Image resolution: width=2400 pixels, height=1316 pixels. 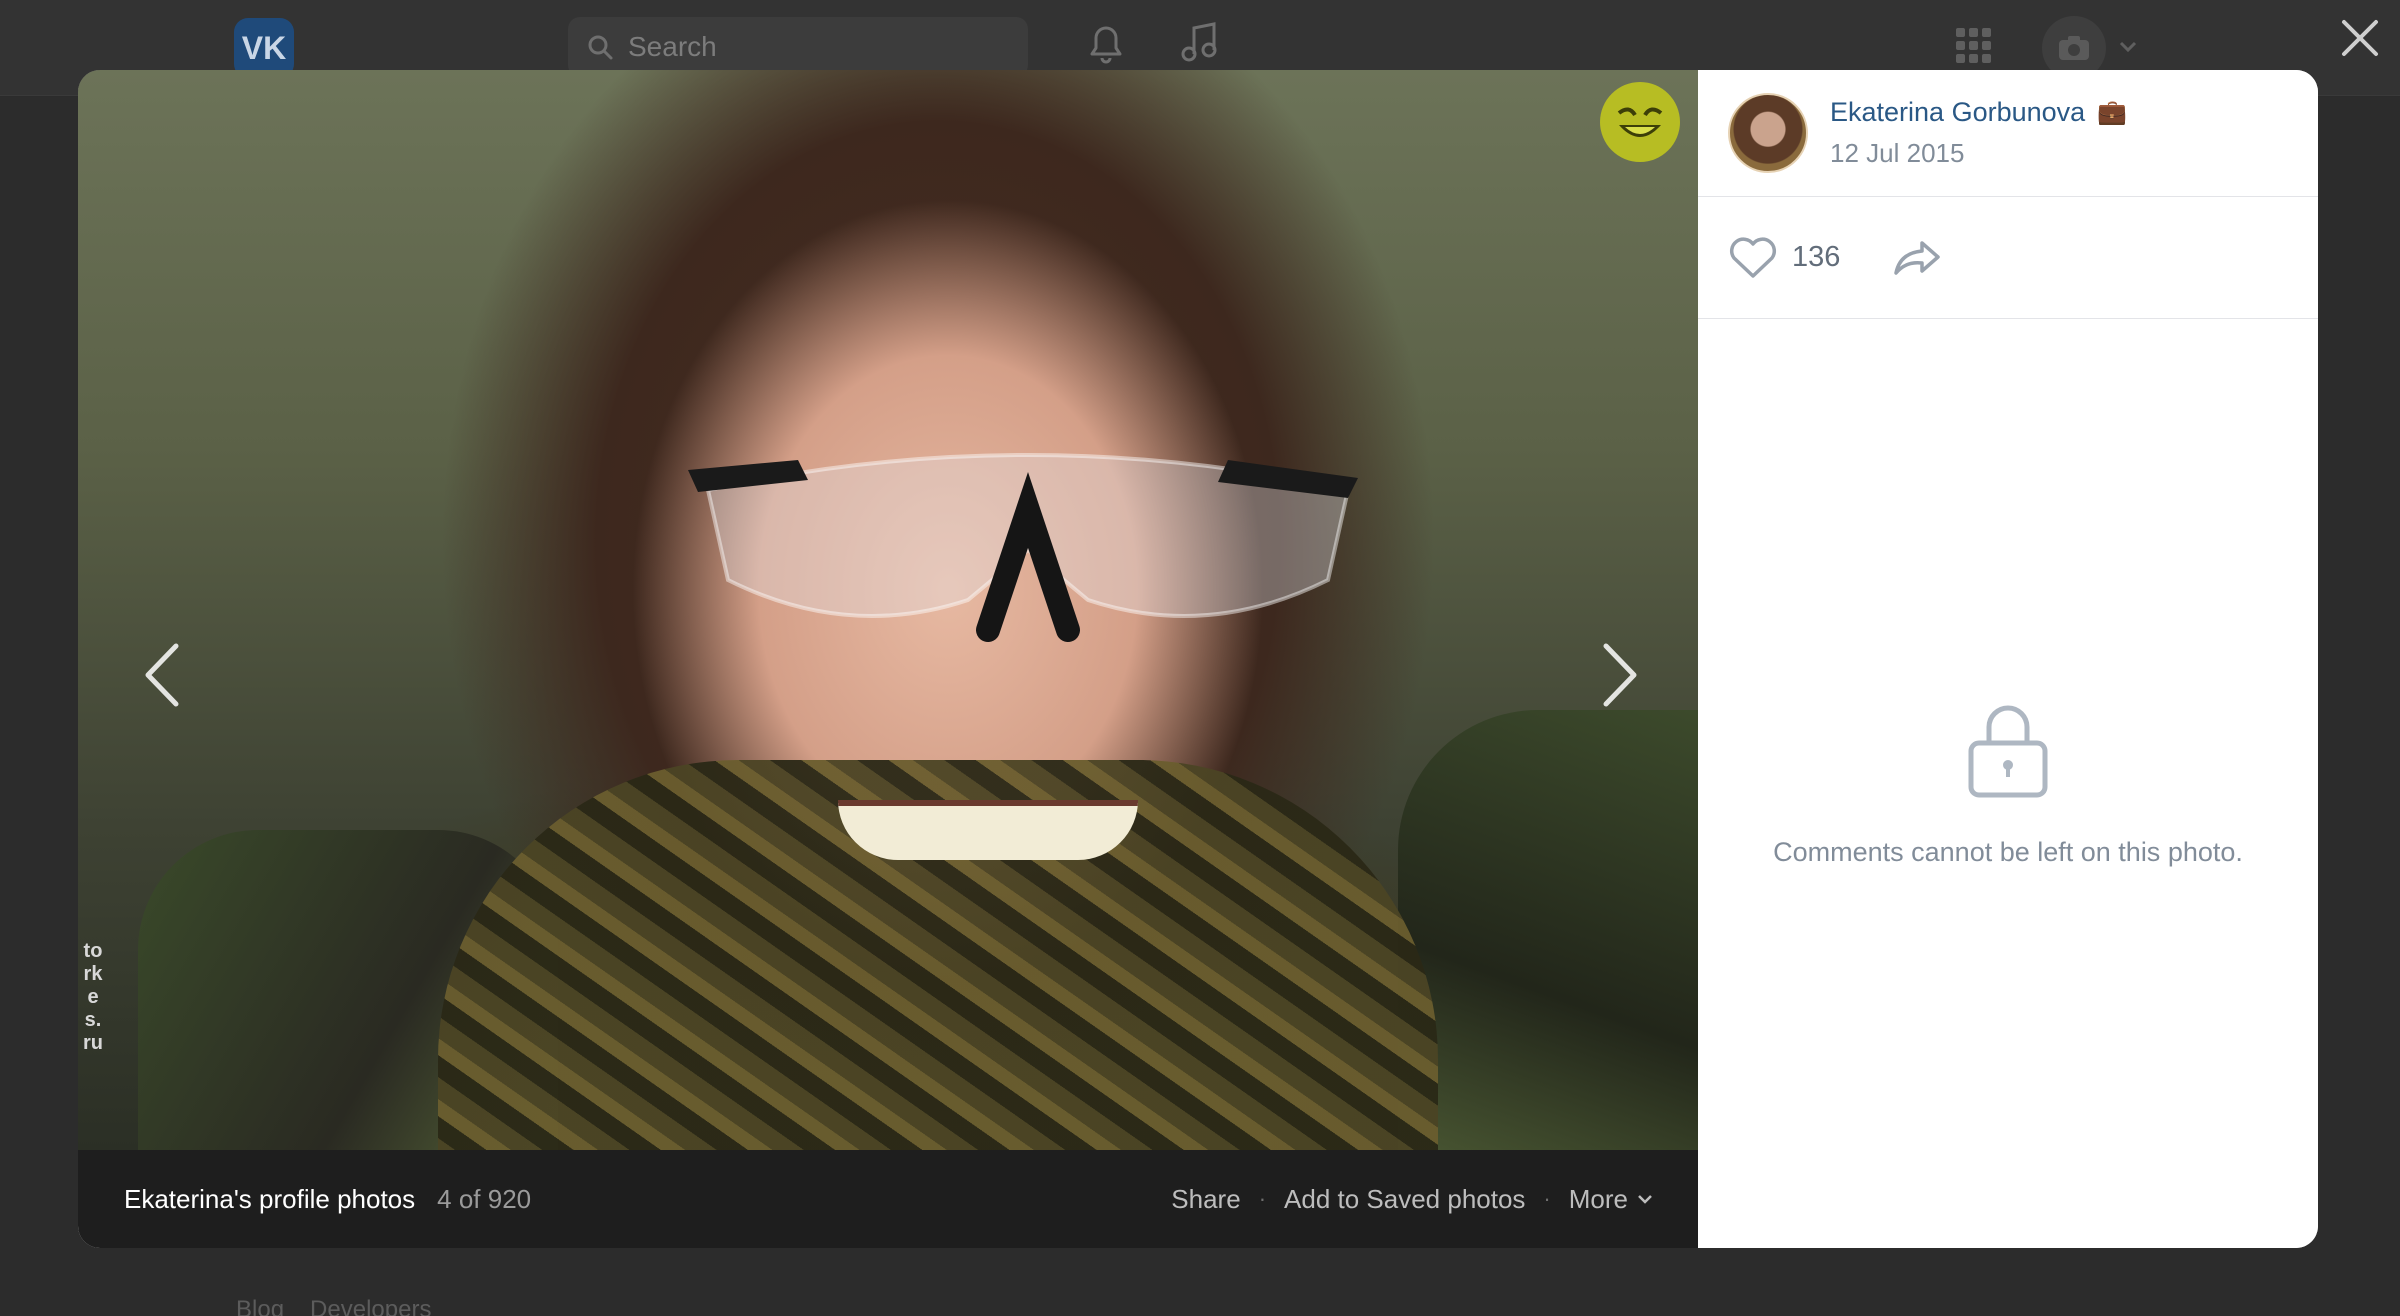 I want to click on author-header: Ekaterina Gorbunova 💼 12 Jul 2015, so click(x=2008, y=133).